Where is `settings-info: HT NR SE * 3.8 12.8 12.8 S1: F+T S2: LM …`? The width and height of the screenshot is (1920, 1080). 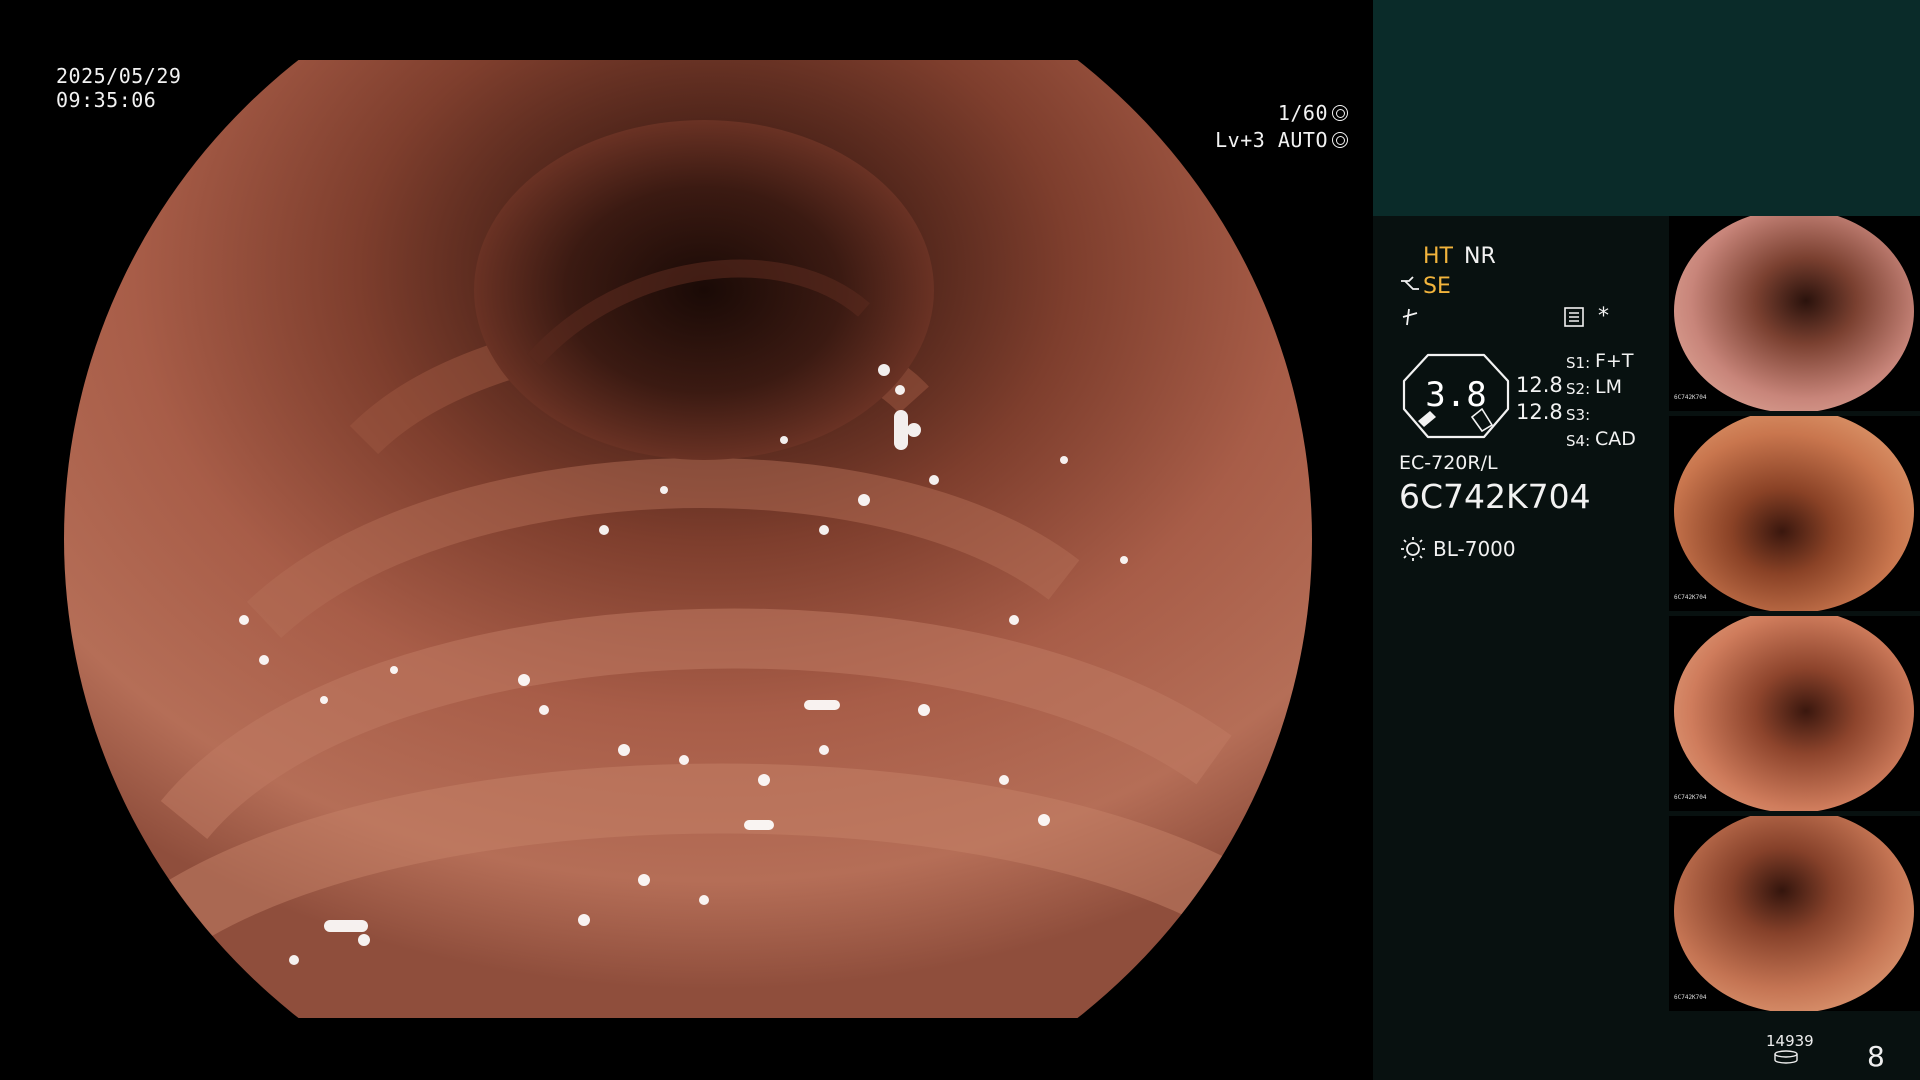 settings-info: HT NR SE * 3.8 12.8 12.8 S1: F+T S2: LM … is located at coordinates (1523, 648).